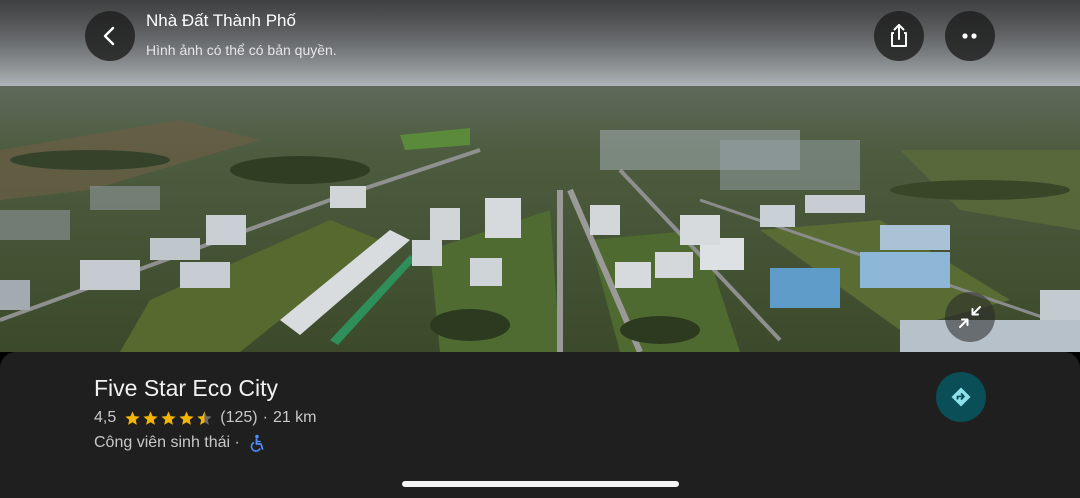  Describe the element at coordinates (186, 388) in the screenshot. I see `place-name: Five Star Eco City` at that location.